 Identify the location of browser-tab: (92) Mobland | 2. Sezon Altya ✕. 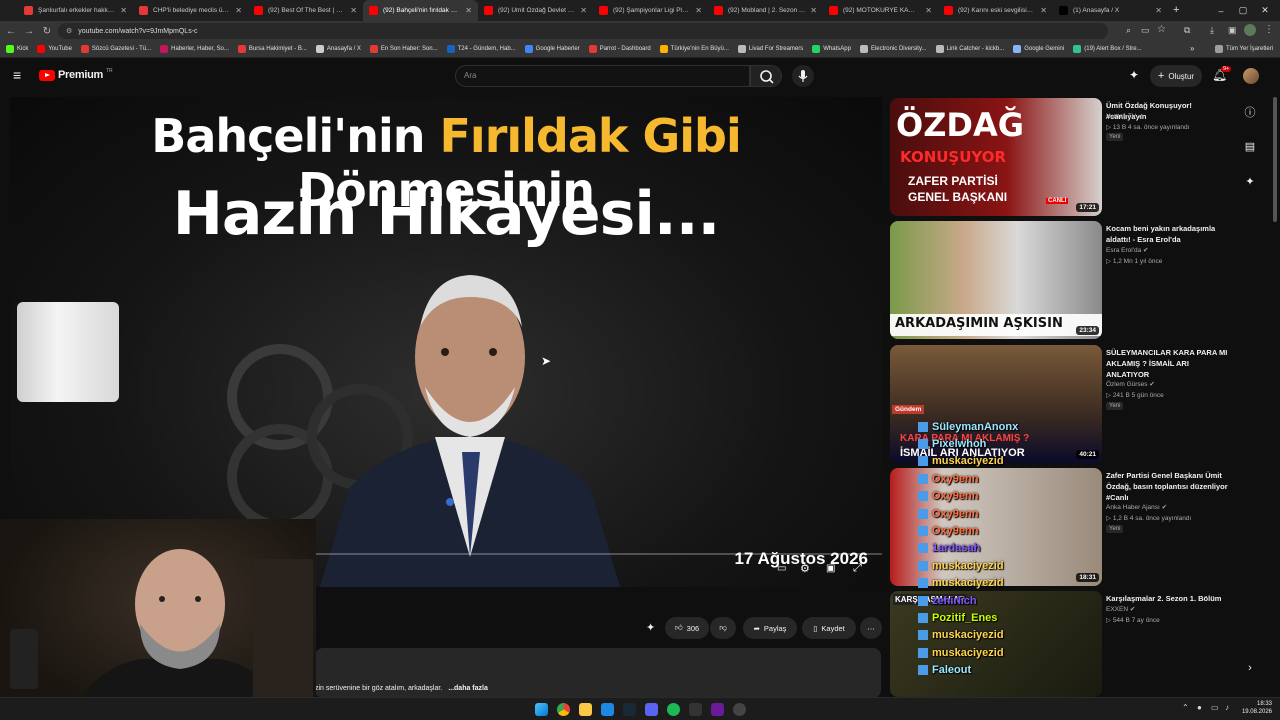
(765, 10).